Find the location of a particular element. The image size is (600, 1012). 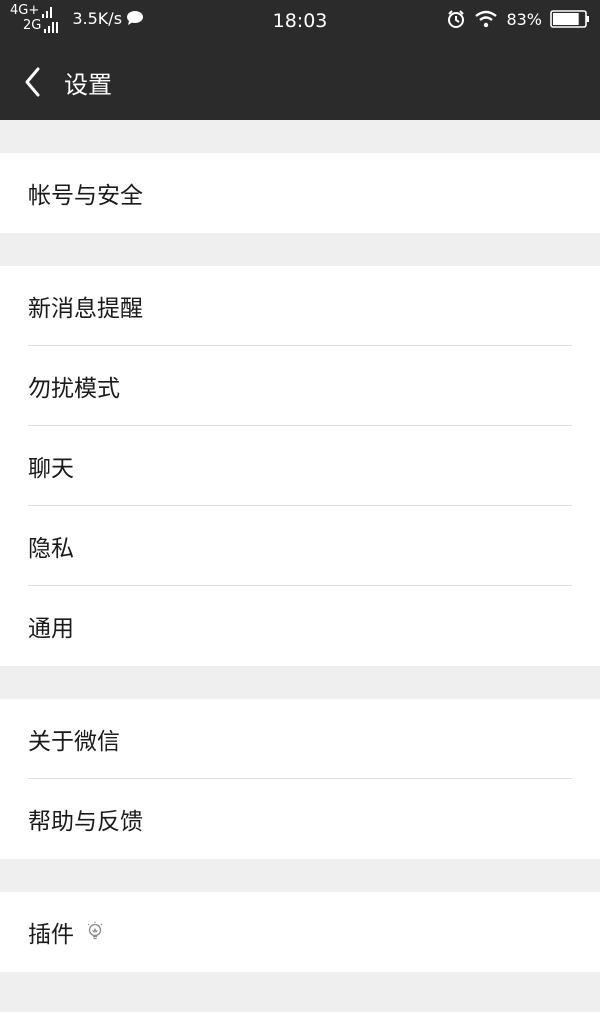

back-button is located at coordinates (33, 82).